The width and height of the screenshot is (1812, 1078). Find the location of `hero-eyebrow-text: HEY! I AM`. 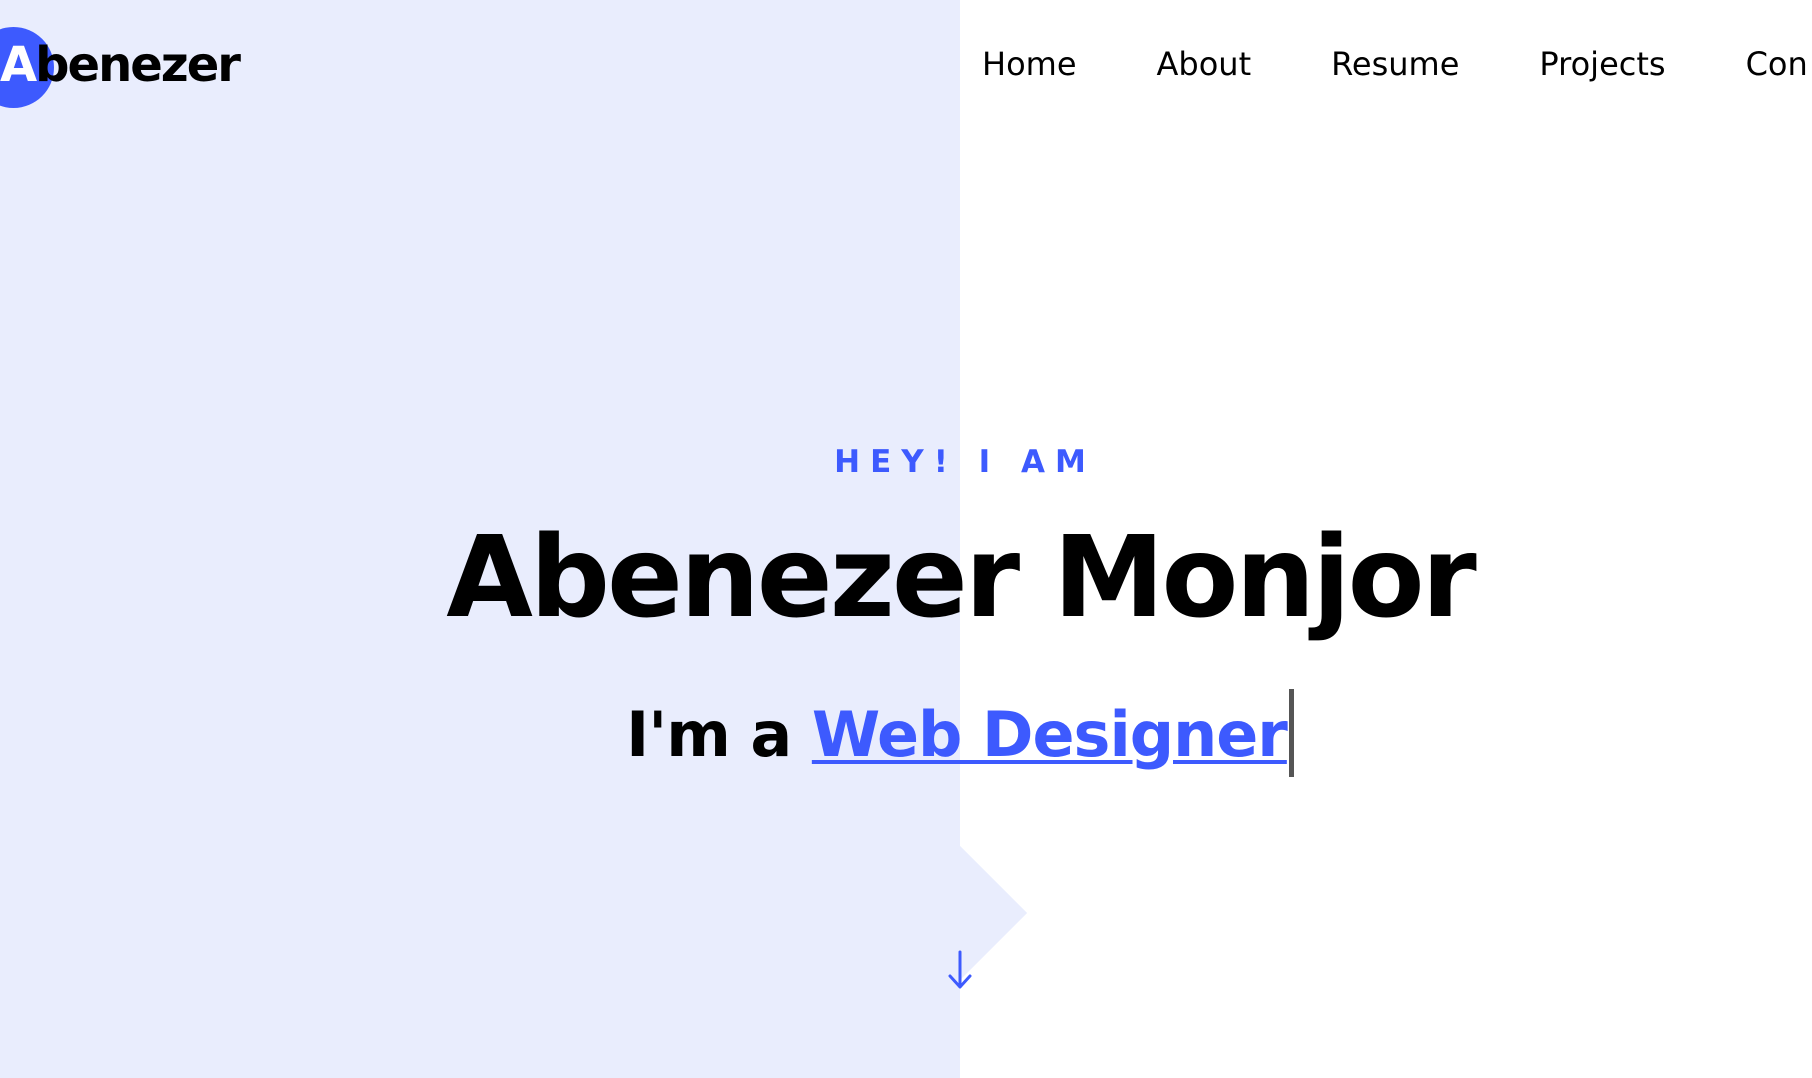

hero-eyebrow-text: HEY! I AM is located at coordinates (965, 462).